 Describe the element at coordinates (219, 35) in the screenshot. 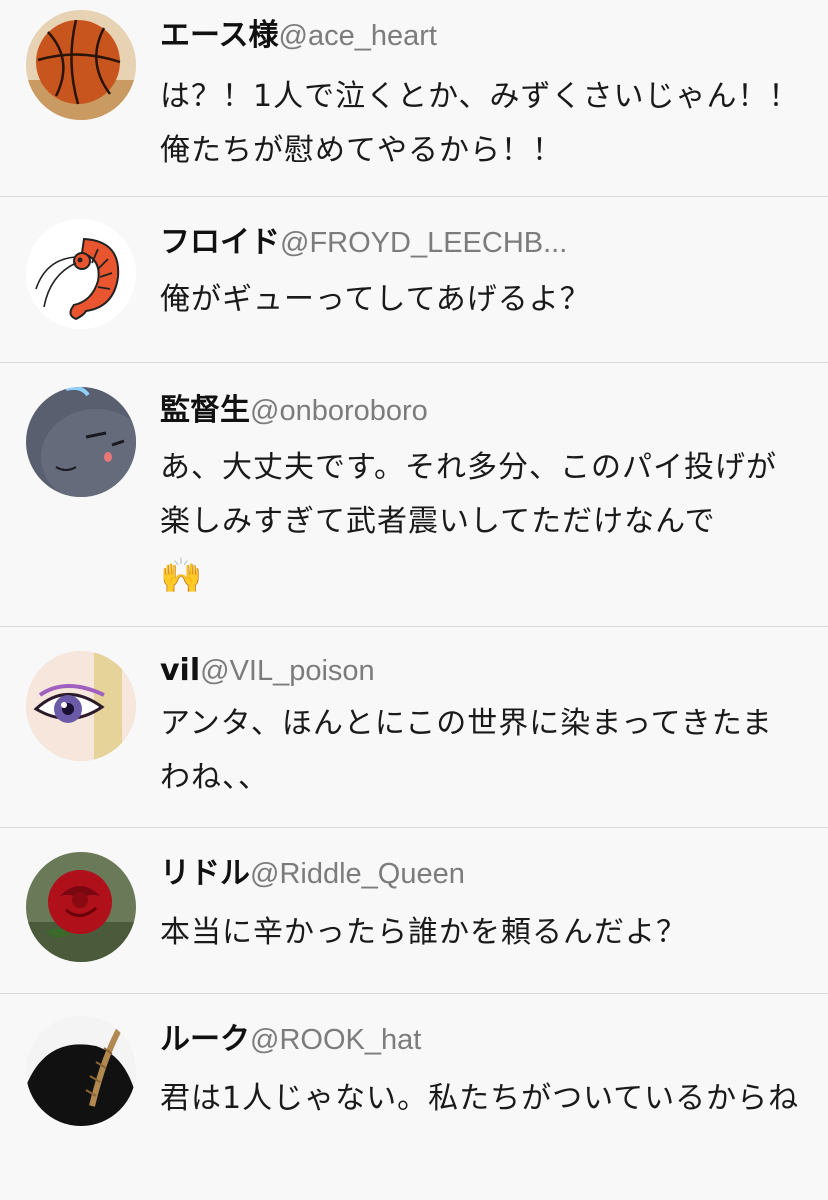

I see `display-name: エース様` at that location.